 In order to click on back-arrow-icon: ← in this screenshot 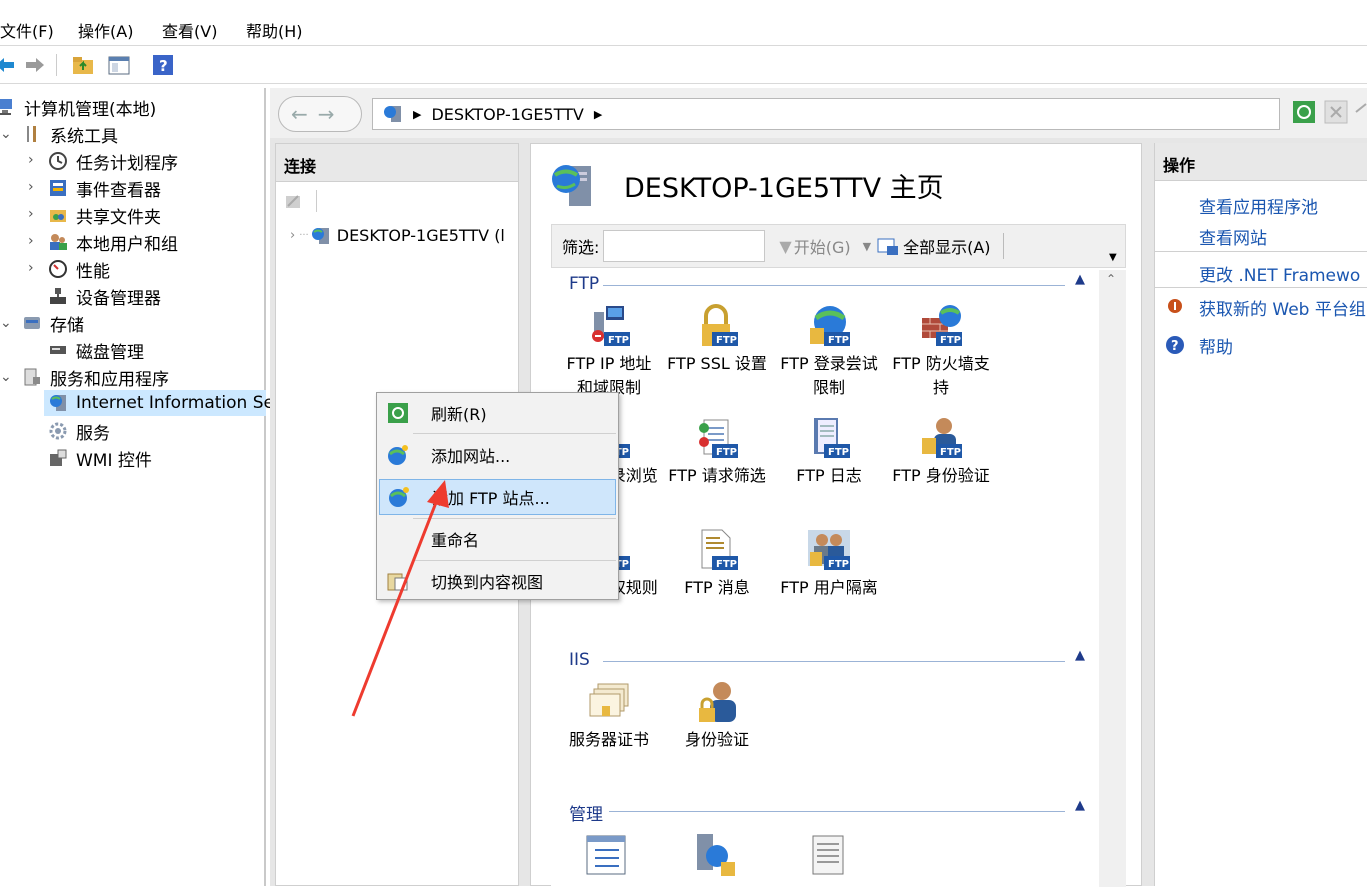, I will do `click(304, 114)`.